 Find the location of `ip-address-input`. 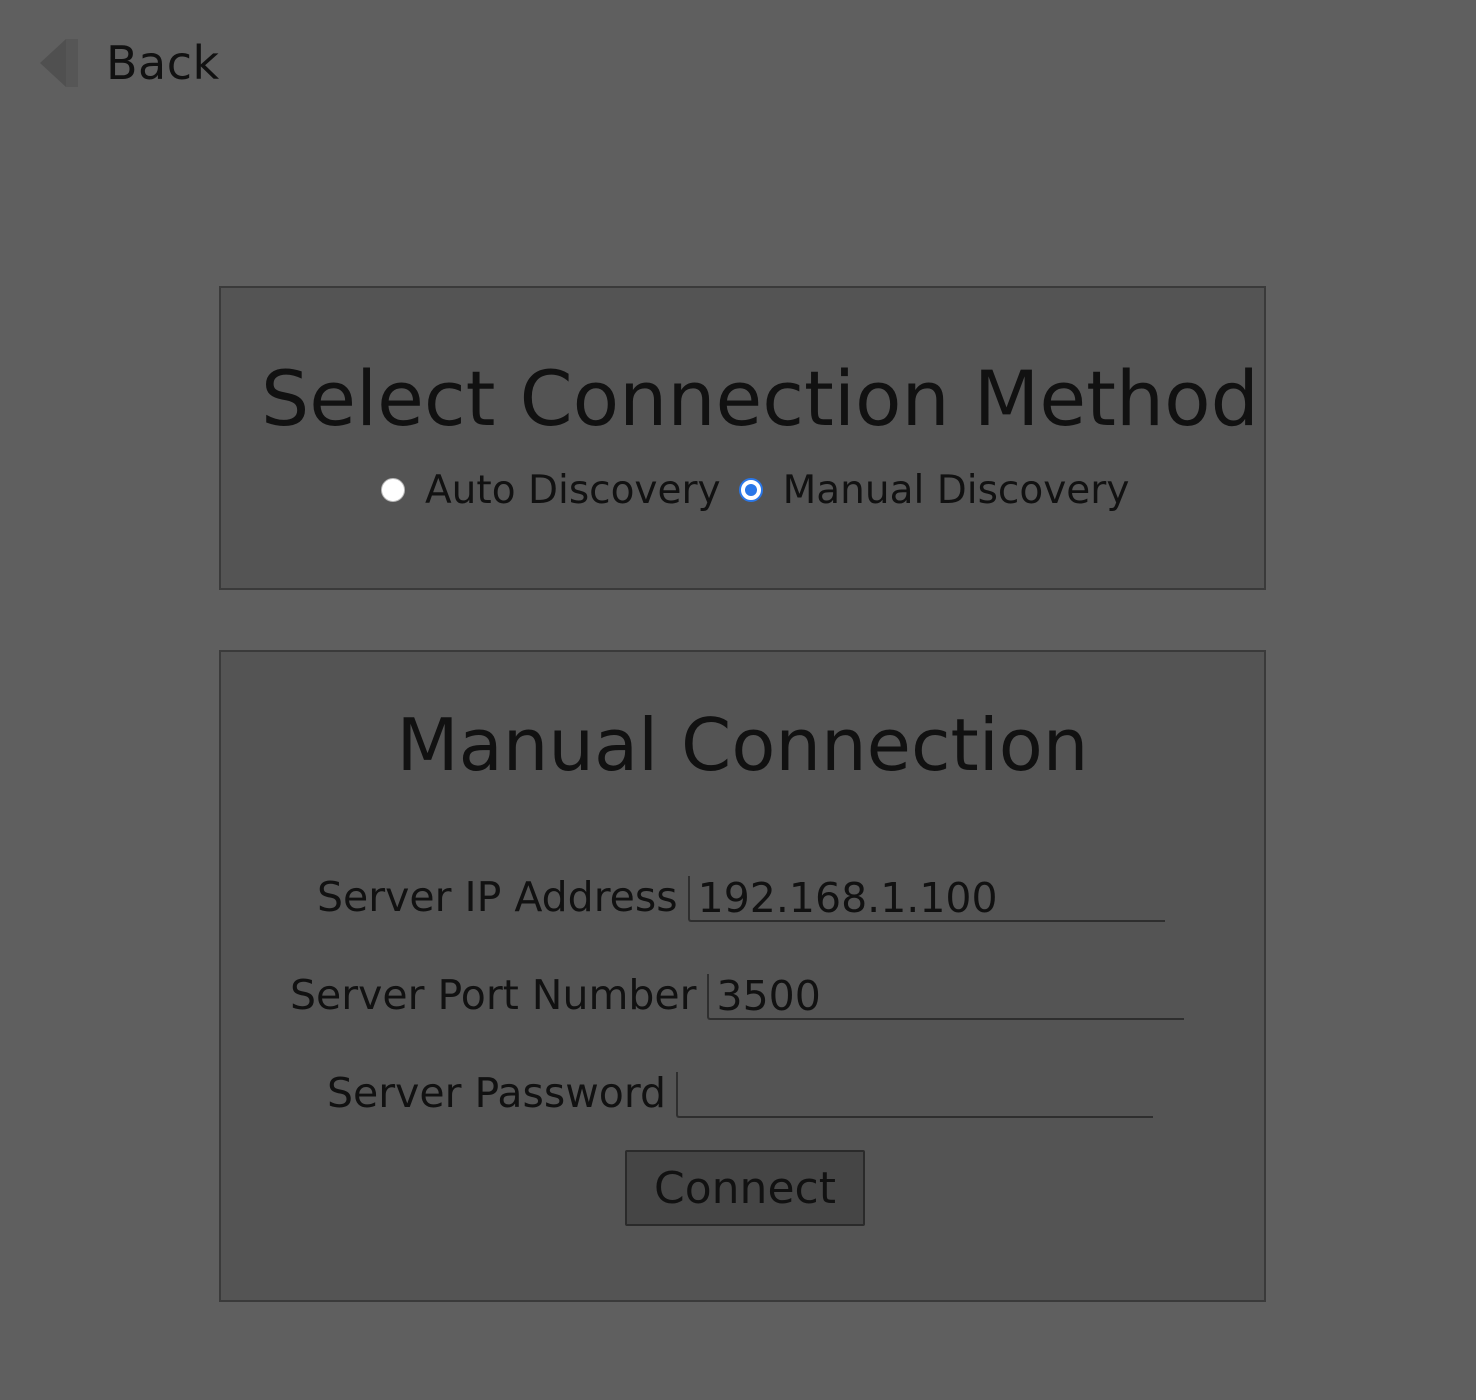

ip-address-input is located at coordinates (926, 899).